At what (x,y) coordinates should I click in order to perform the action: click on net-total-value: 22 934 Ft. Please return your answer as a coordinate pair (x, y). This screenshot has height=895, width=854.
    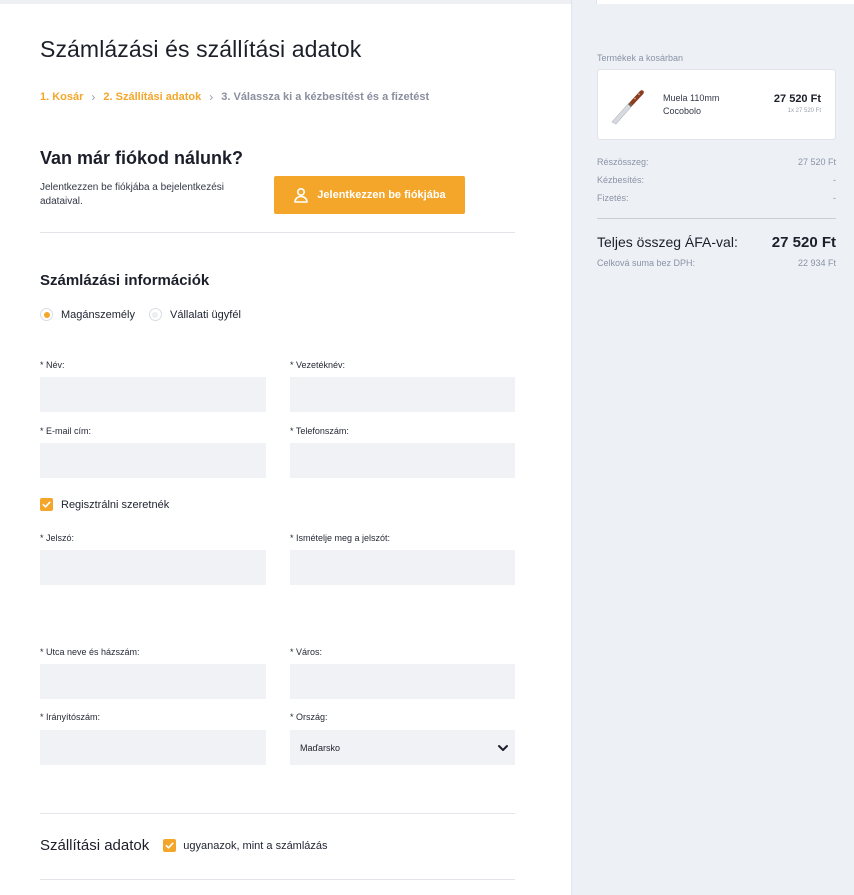
    Looking at the image, I should click on (816, 263).